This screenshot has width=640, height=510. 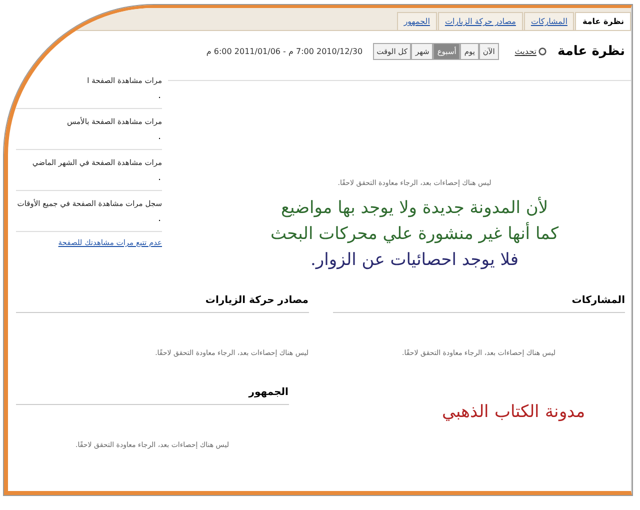 What do you see at coordinates (284, 51) in the screenshot?
I see `date-range: 2010/12/30 7:00 م - 2011/01/06 6:00 م` at bounding box center [284, 51].